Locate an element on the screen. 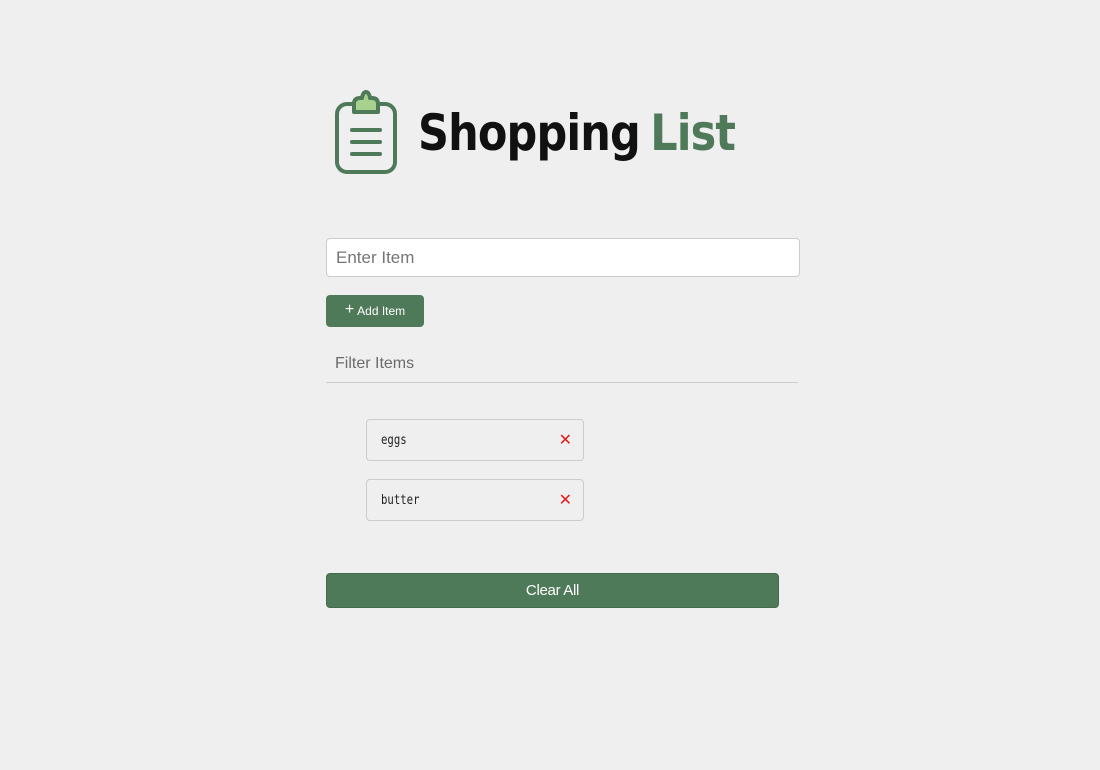 The image size is (1100, 770). filter-input is located at coordinates (562, 364).